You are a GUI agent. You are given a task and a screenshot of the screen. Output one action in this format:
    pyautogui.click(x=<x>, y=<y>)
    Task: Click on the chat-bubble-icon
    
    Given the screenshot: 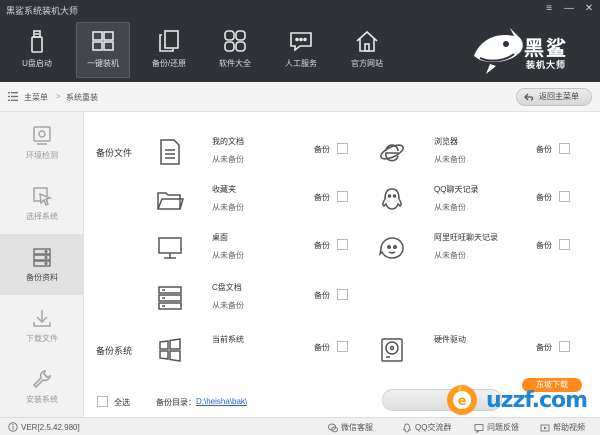 What is the action you would take?
    pyautogui.click(x=301, y=42)
    